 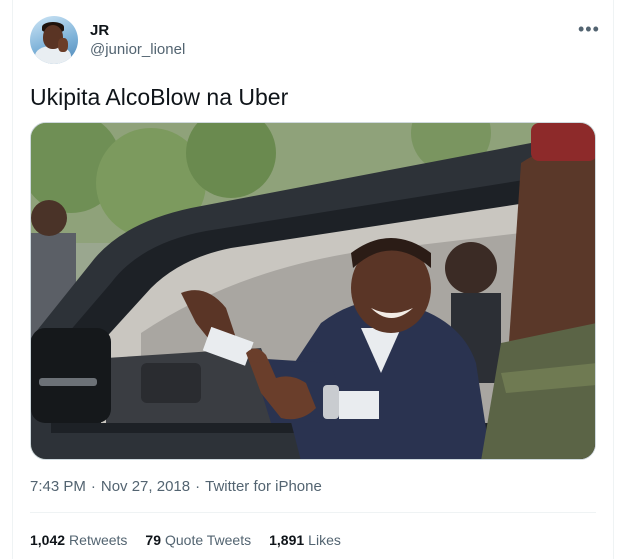 What do you see at coordinates (159, 97) in the screenshot?
I see `tweet-text: Ukipita AlcoBlow na Uber` at bounding box center [159, 97].